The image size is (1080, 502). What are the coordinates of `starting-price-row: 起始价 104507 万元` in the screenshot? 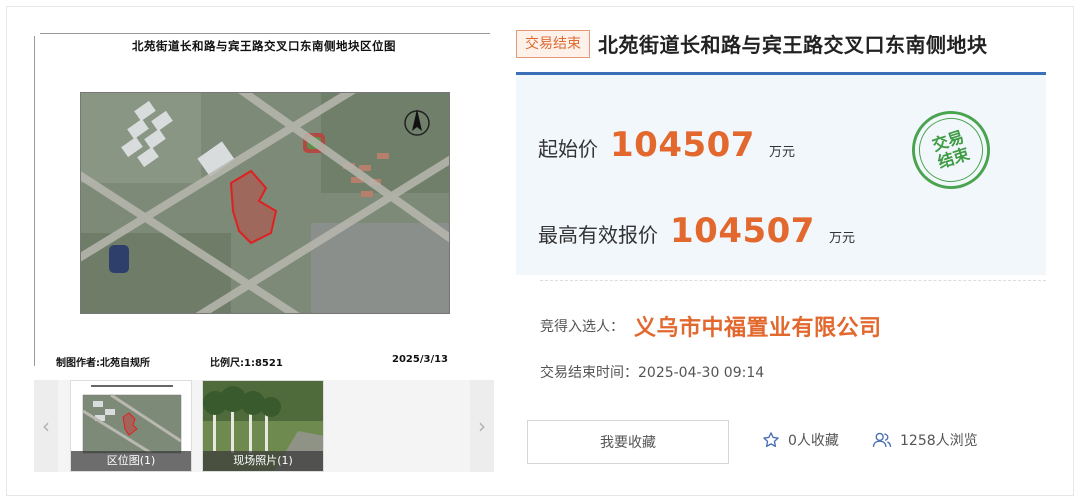 It's located at (666, 145).